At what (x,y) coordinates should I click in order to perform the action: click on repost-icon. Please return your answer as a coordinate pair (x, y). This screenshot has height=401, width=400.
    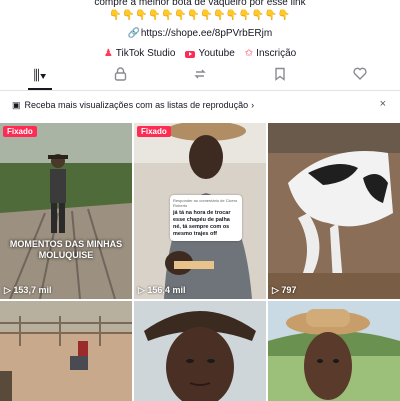
    Looking at the image, I should click on (200, 75).